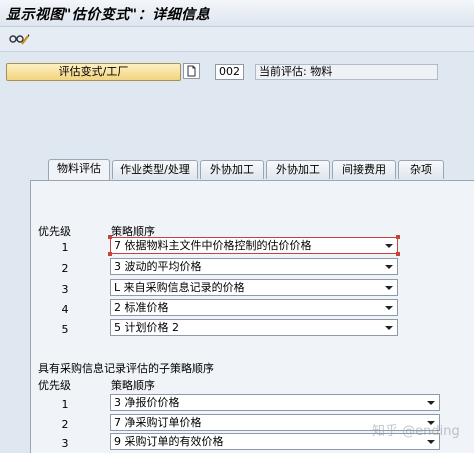 The height and width of the screenshot is (453, 474). What do you see at coordinates (133, 385) in the screenshot?
I see `sub-sequence-header: 策略顺序` at bounding box center [133, 385].